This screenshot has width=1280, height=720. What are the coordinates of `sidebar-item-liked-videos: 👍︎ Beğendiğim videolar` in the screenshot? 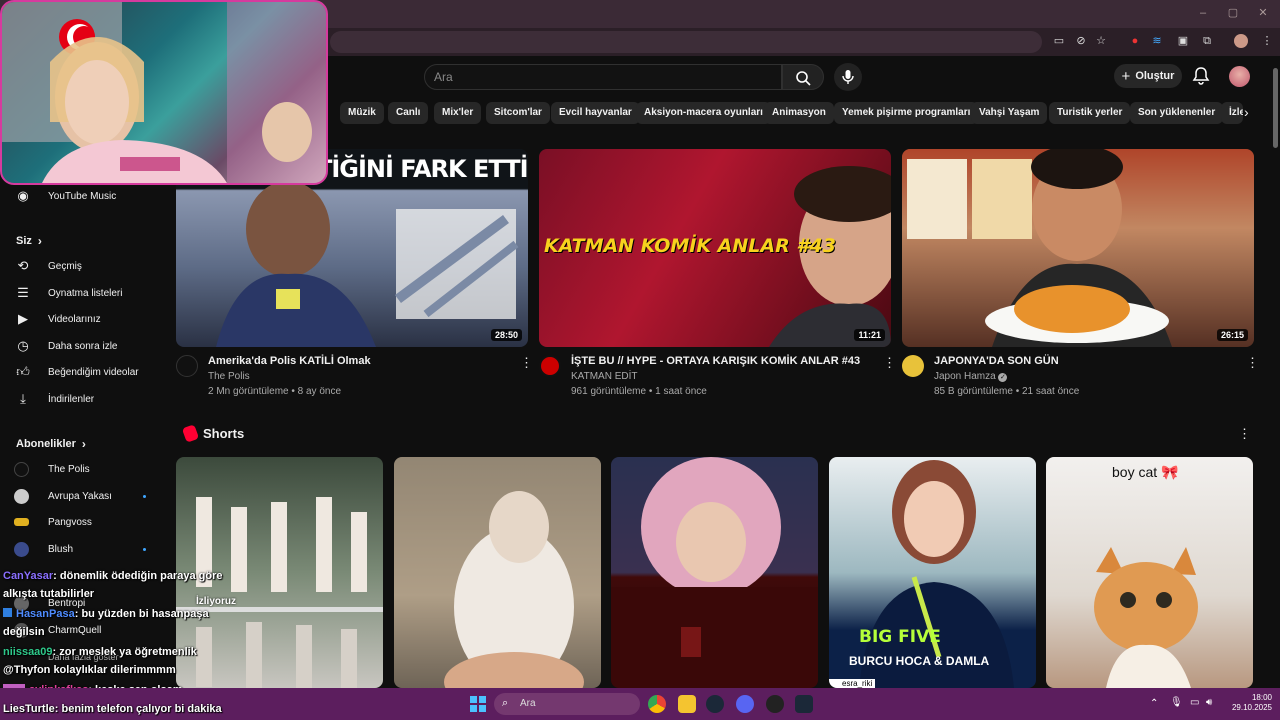 It's located at (76, 372).